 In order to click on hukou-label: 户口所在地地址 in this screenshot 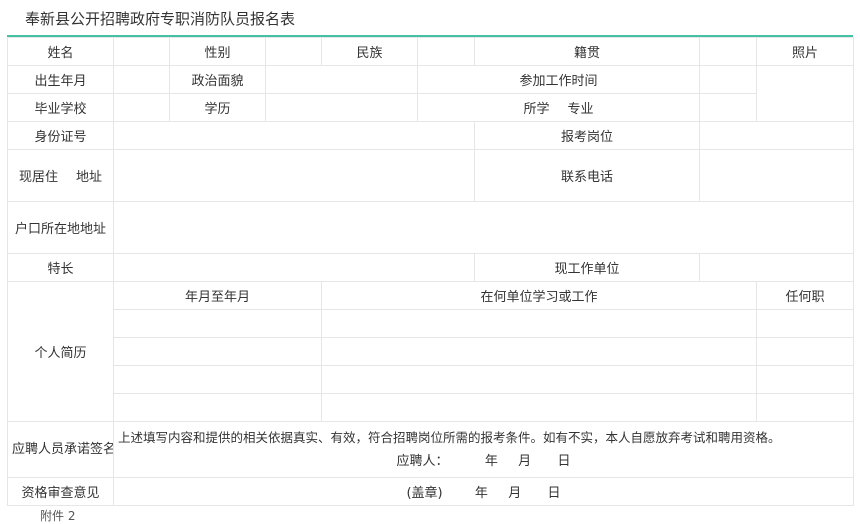, I will do `click(60, 227)`.